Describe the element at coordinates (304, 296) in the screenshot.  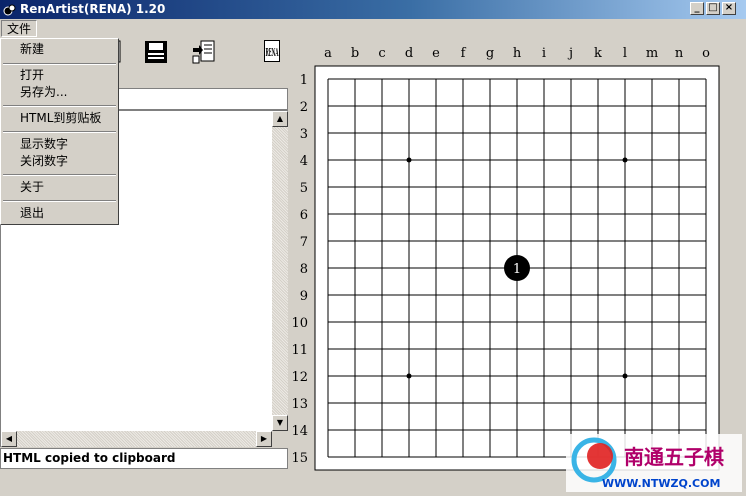
I see `row-label: 9` at that location.